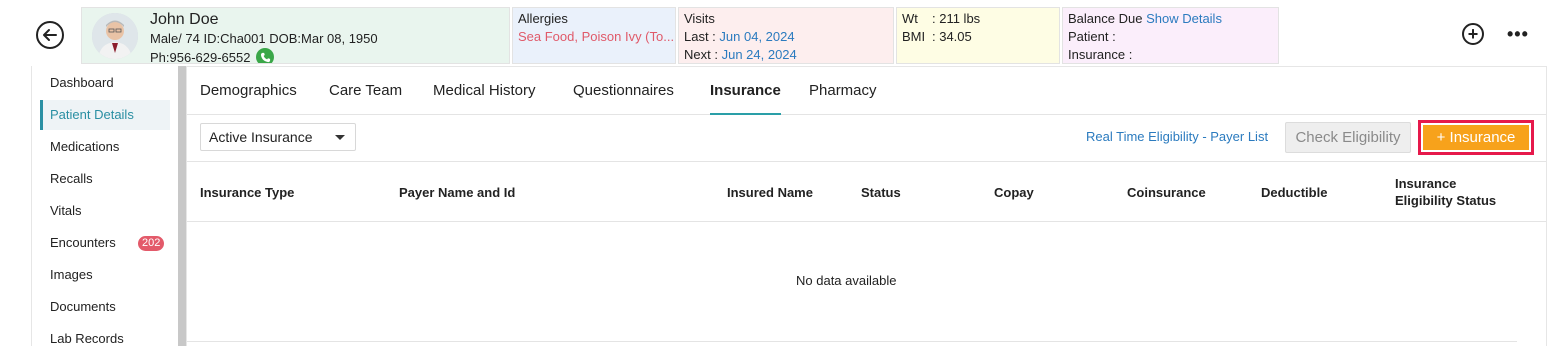 Image resolution: width=1561 pixels, height=346 pixels. Describe the element at coordinates (1100, 54) in the screenshot. I see `balance-insurance-label: Insurance :` at that location.